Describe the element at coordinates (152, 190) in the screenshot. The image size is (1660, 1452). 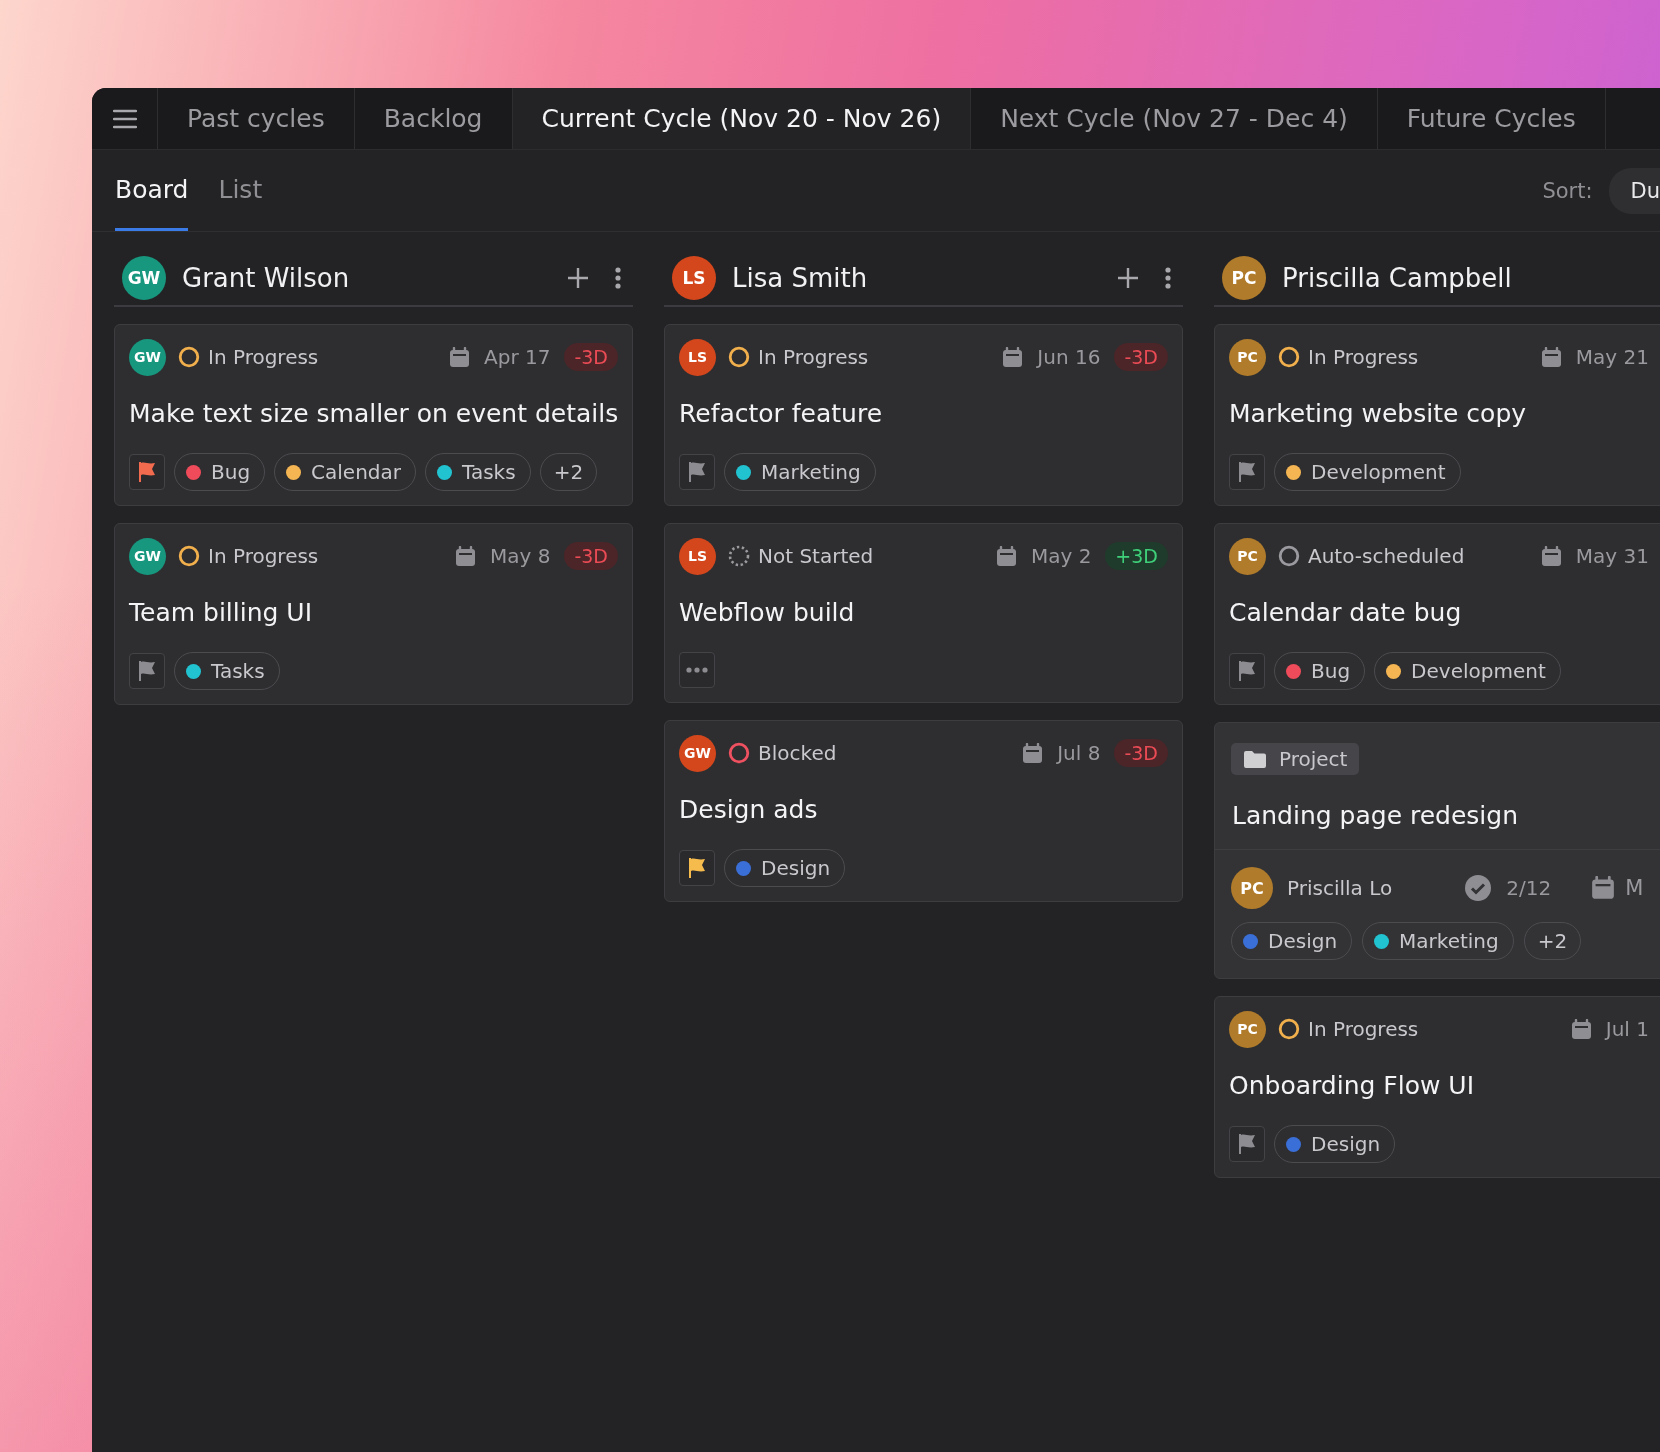
I see `view-tab: Board` at that location.